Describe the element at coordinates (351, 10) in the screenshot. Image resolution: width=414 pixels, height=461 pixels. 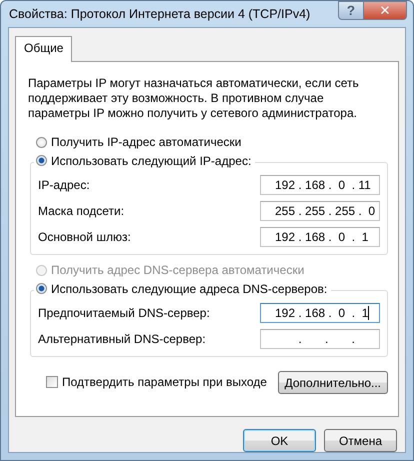
I see `help-button: ?` at that location.